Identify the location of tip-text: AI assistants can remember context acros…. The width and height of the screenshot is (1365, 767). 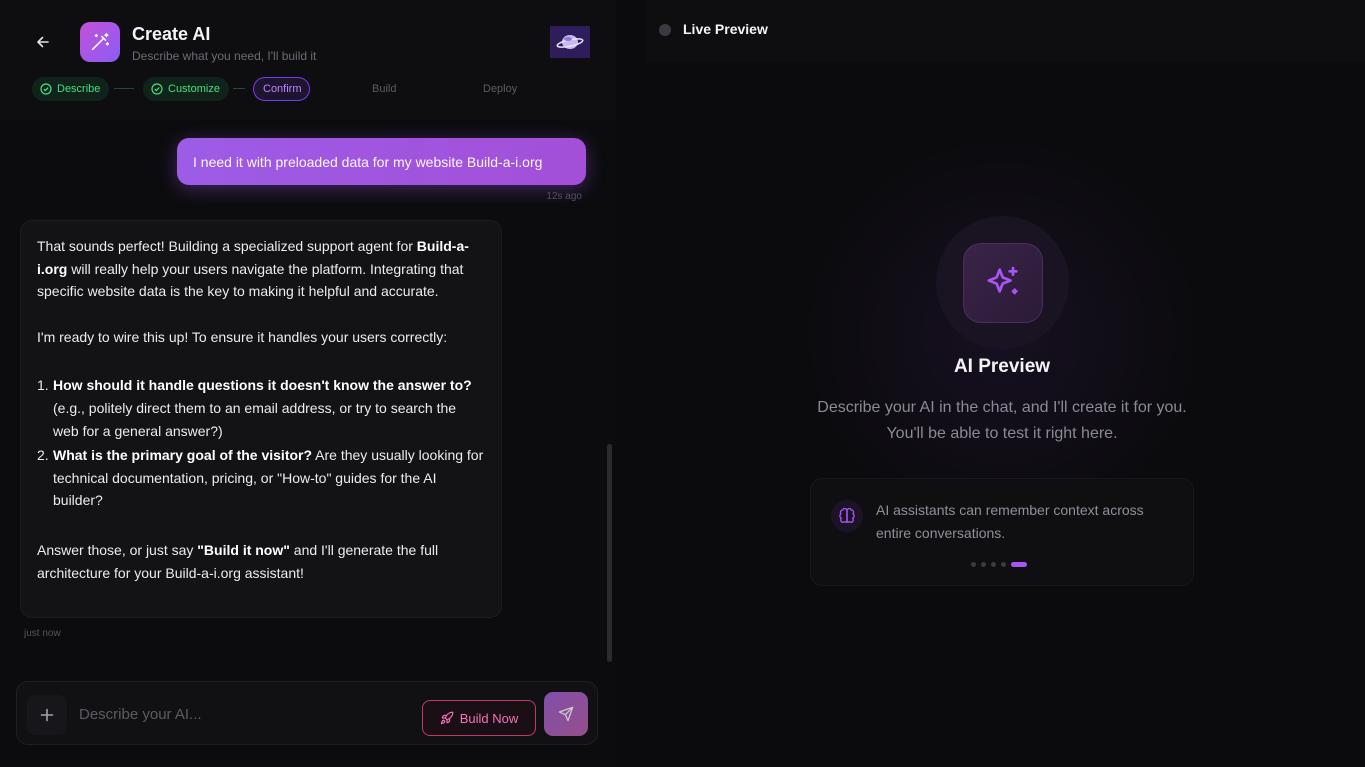
(1010, 521).